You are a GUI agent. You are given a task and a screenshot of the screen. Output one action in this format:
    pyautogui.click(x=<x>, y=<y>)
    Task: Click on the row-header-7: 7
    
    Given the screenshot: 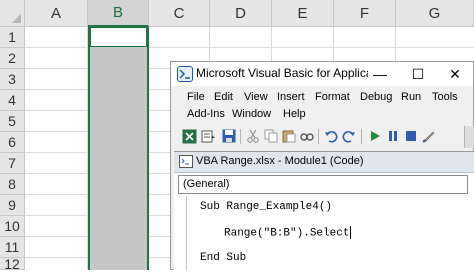 What is the action you would take?
    pyautogui.click(x=12, y=163)
    